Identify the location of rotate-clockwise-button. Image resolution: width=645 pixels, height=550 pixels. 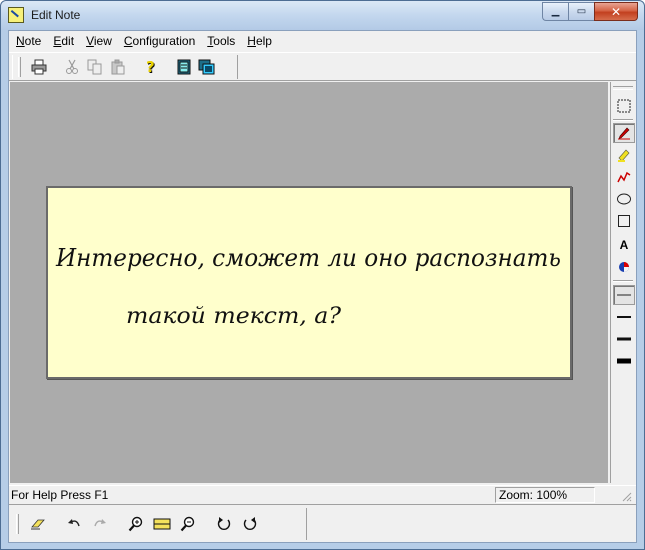
(224, 524).